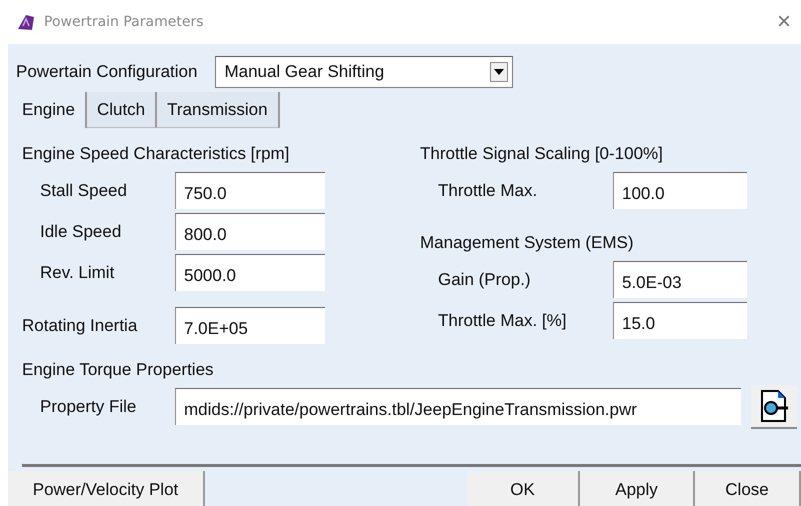 The image size is (801, 506). I want to click on input-field: mdids://private/powertrains.tbl/JeepEngineTransmission.pwr, so click(458, 406).